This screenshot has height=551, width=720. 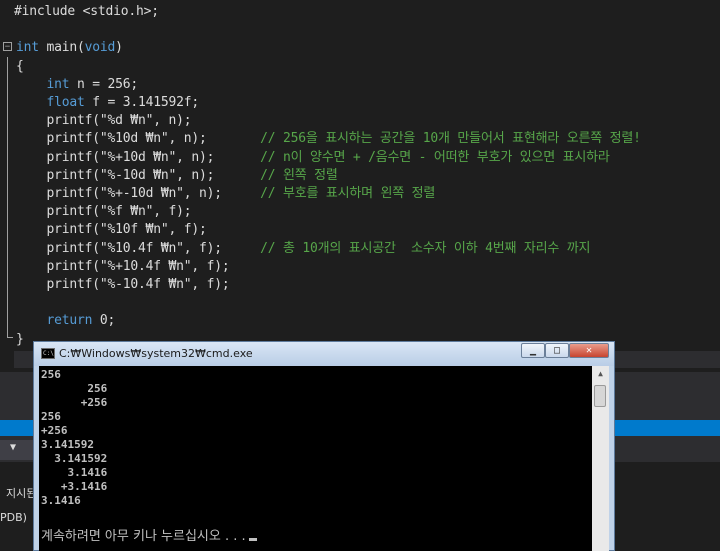 I want to click on code-text: printf("%+10.4f ₩n", f);, so click(x=123, y=266).